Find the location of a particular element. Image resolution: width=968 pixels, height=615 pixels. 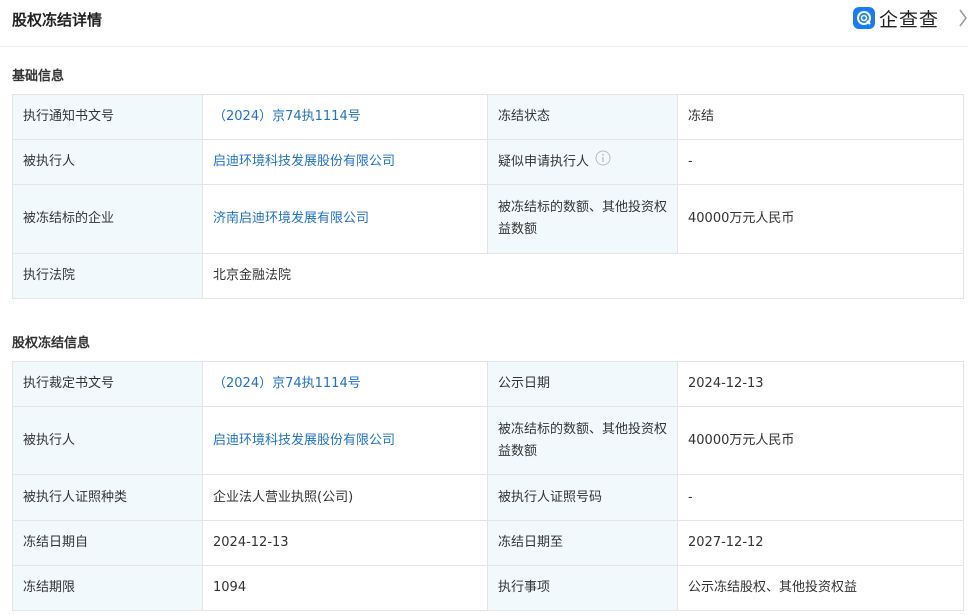

cert-no-value: - is located at coordinates (820, 497).